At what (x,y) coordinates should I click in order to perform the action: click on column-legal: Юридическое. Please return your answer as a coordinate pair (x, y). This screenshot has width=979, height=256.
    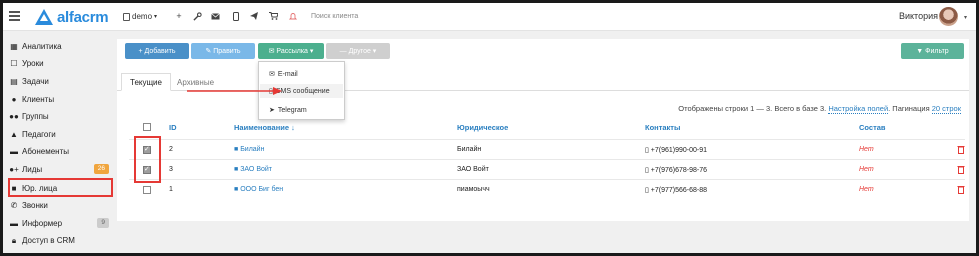
    Looking at the image, I should click on (482, 127).